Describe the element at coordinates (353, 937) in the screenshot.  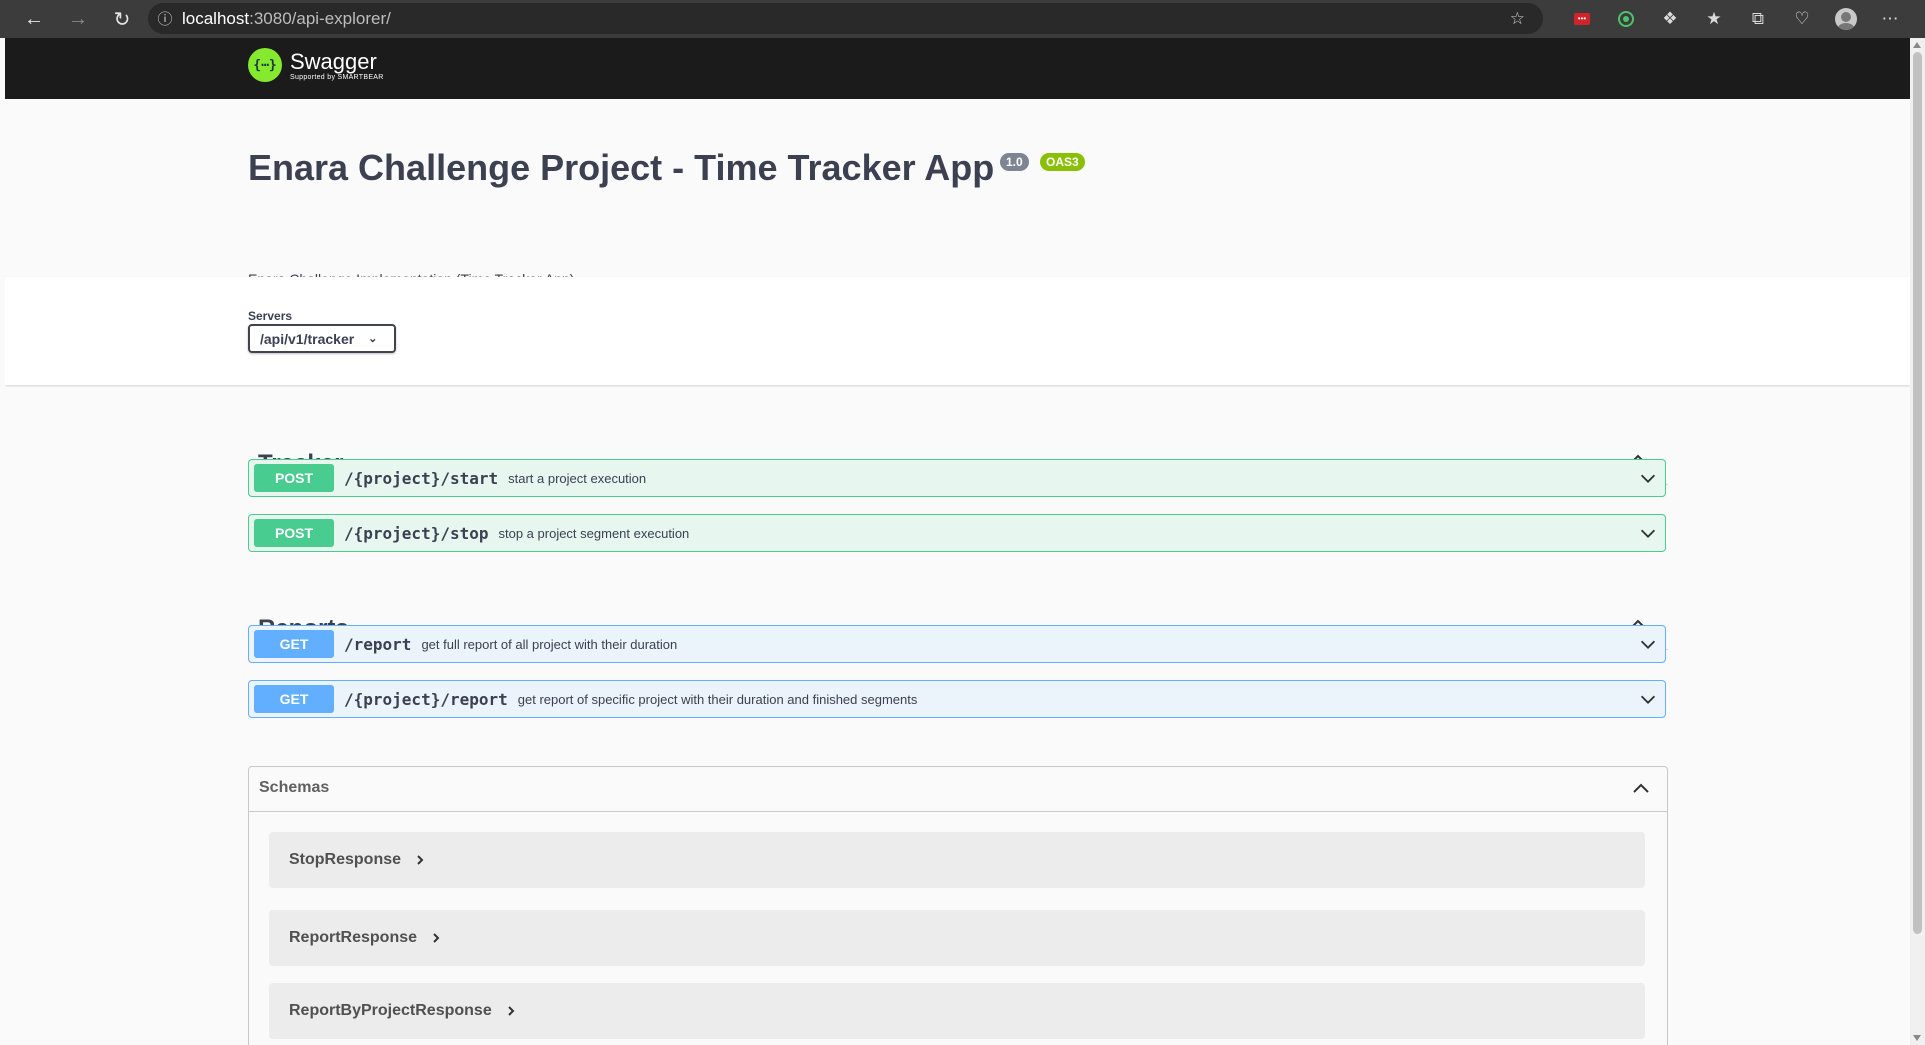
I see `model-name: ReportResponse` at that location.